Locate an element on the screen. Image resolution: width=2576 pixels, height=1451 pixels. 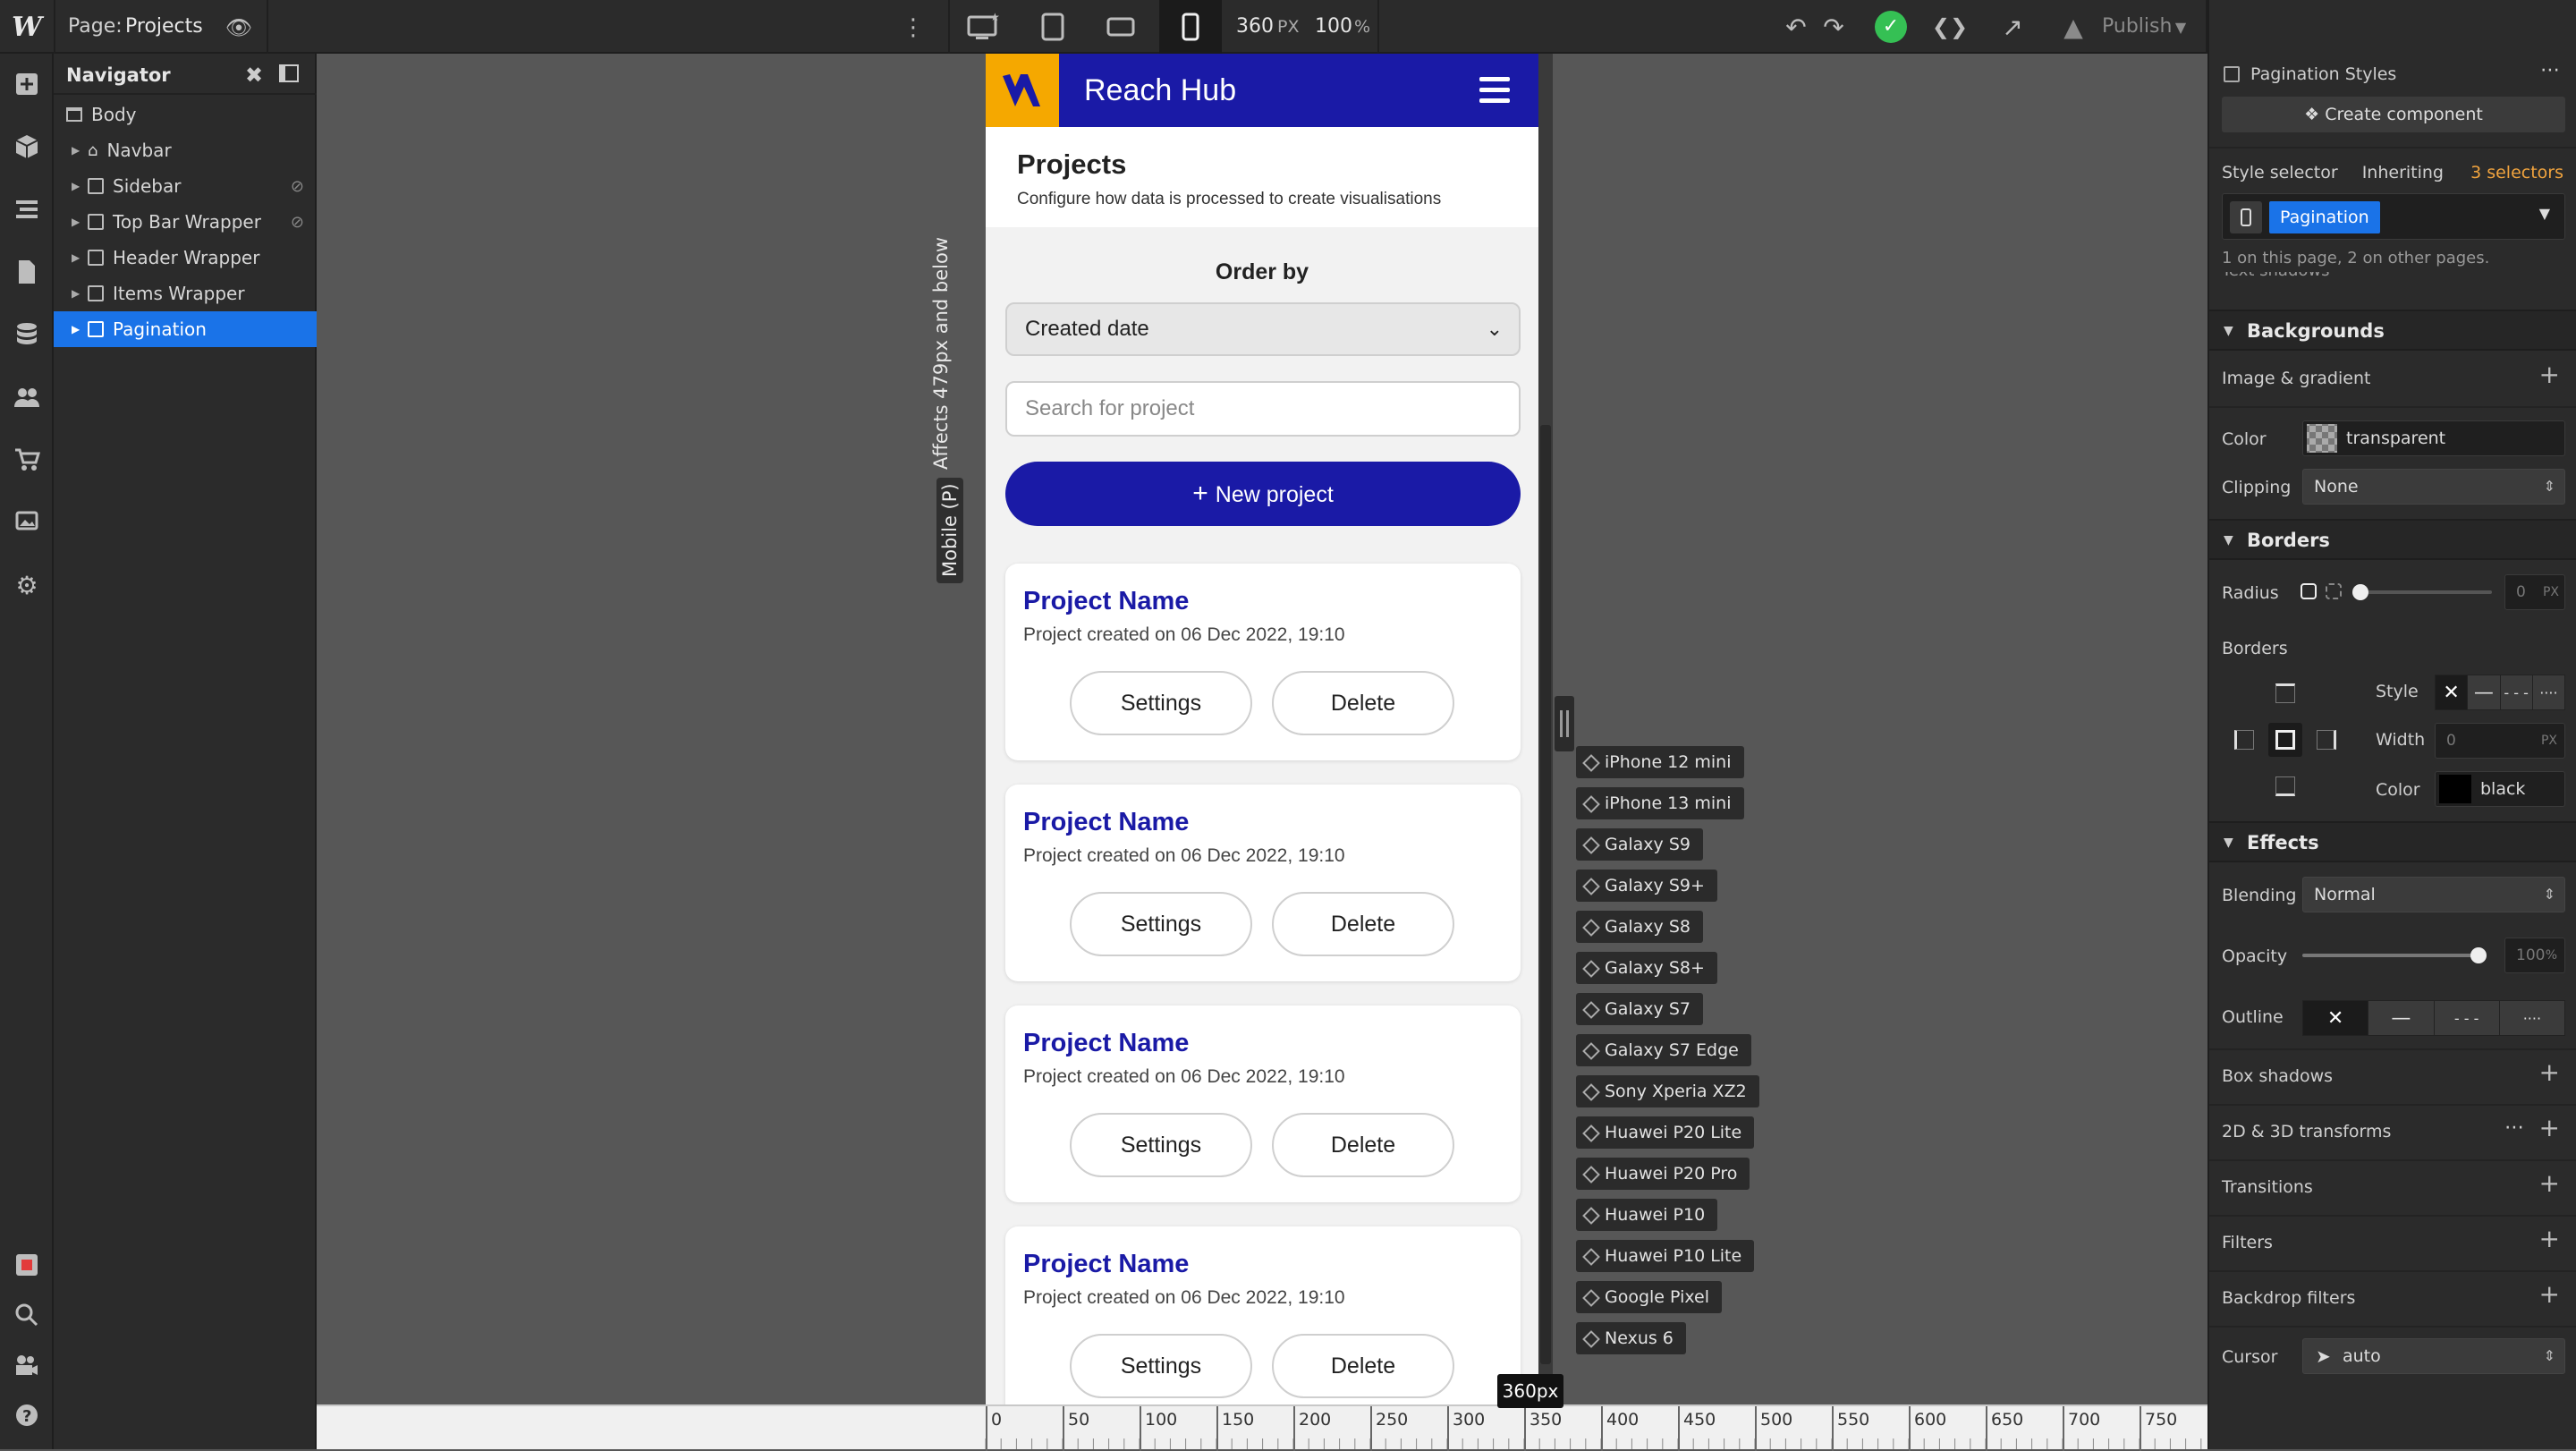
database-icon is located at coordinates (27, 334).